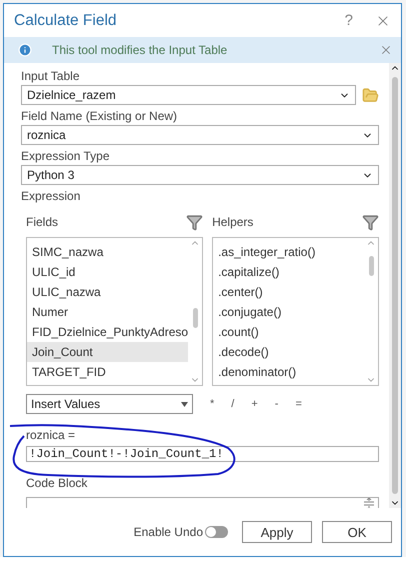 The width and height of the screenshot is (406, 567). What do you see at coordinates (386, 50) in the screenshot?
I see `close-icon` at bounding box center [386, 50].